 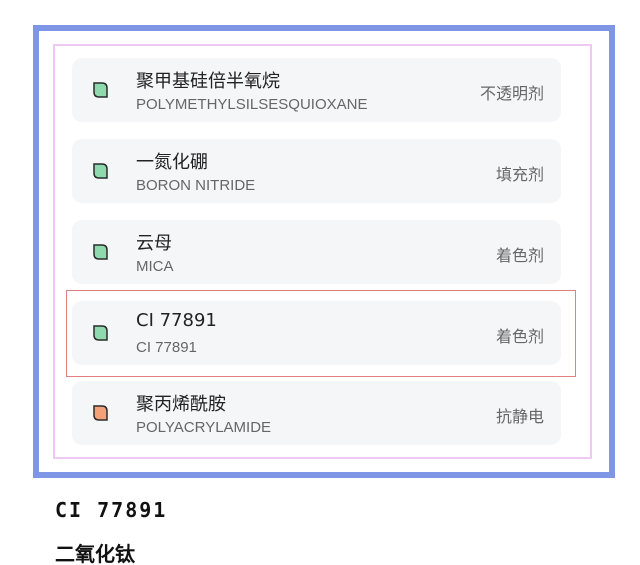 What do you see at coordinates (321, 333) in the screenshot?
I see `highlight-box` at bounding box center [321, 333].